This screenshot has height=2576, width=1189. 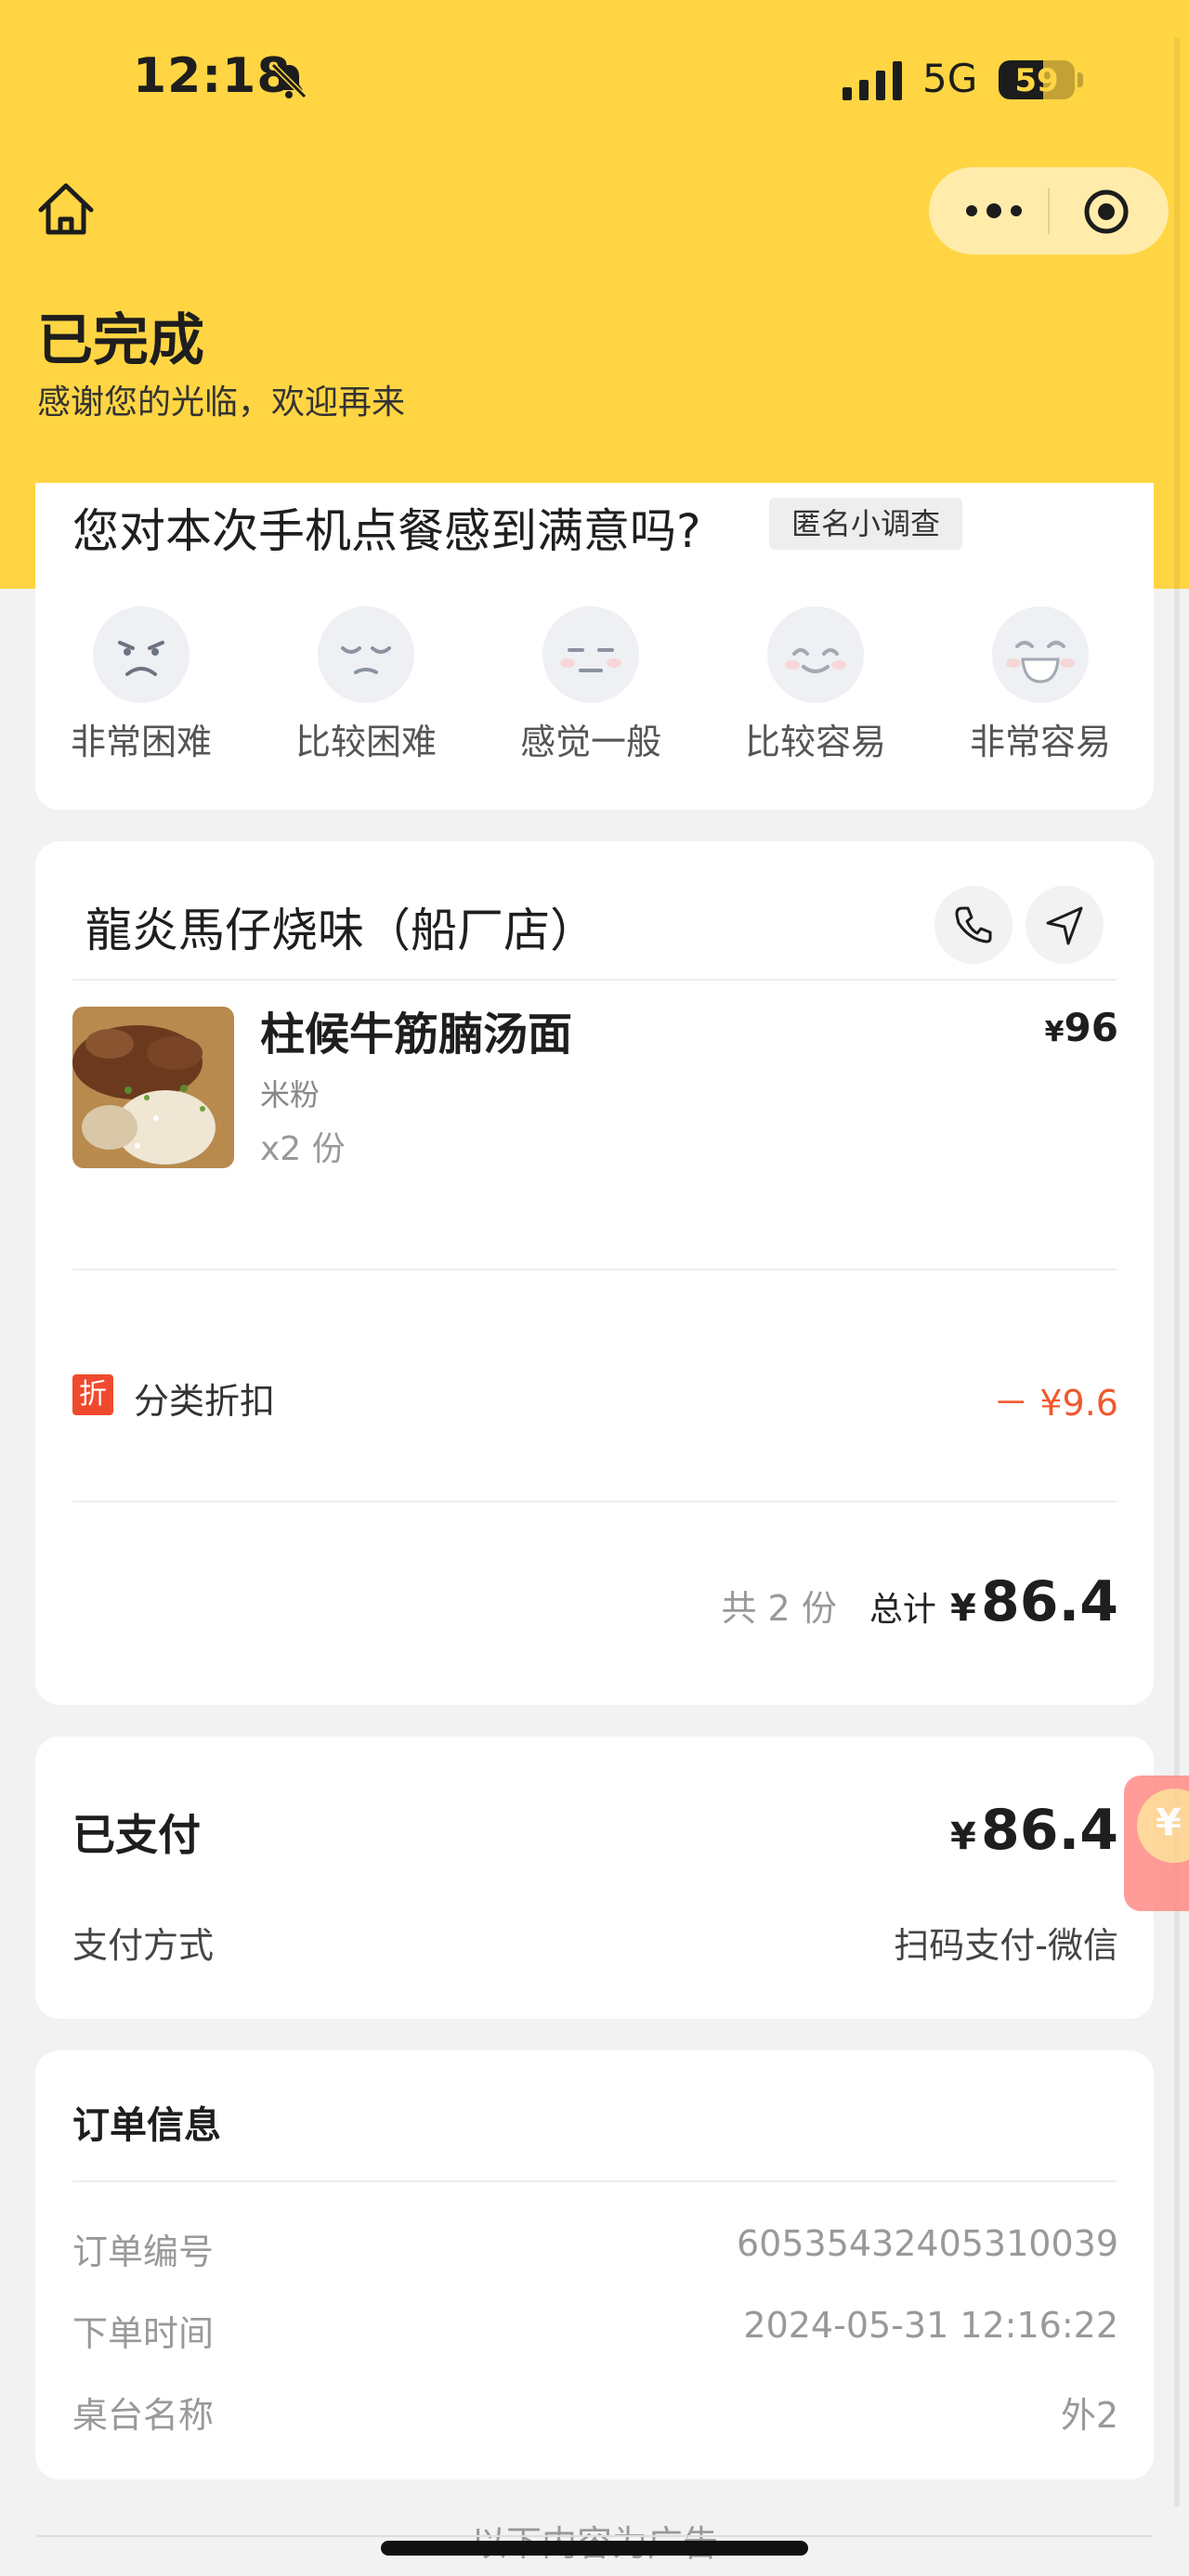 I want to click on neutral-face-icon, so click(x=590, y=654).